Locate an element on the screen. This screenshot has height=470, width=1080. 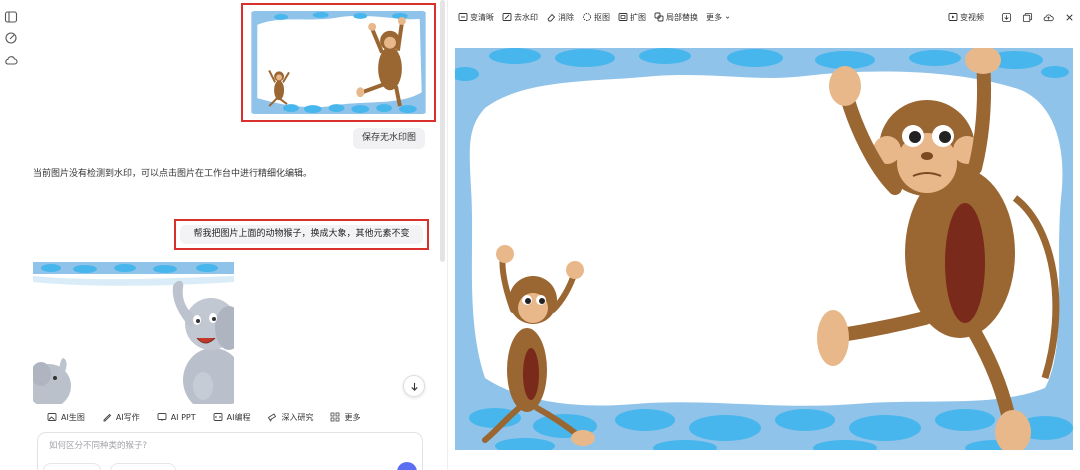
download-button is located at coordinates (1006, 17).